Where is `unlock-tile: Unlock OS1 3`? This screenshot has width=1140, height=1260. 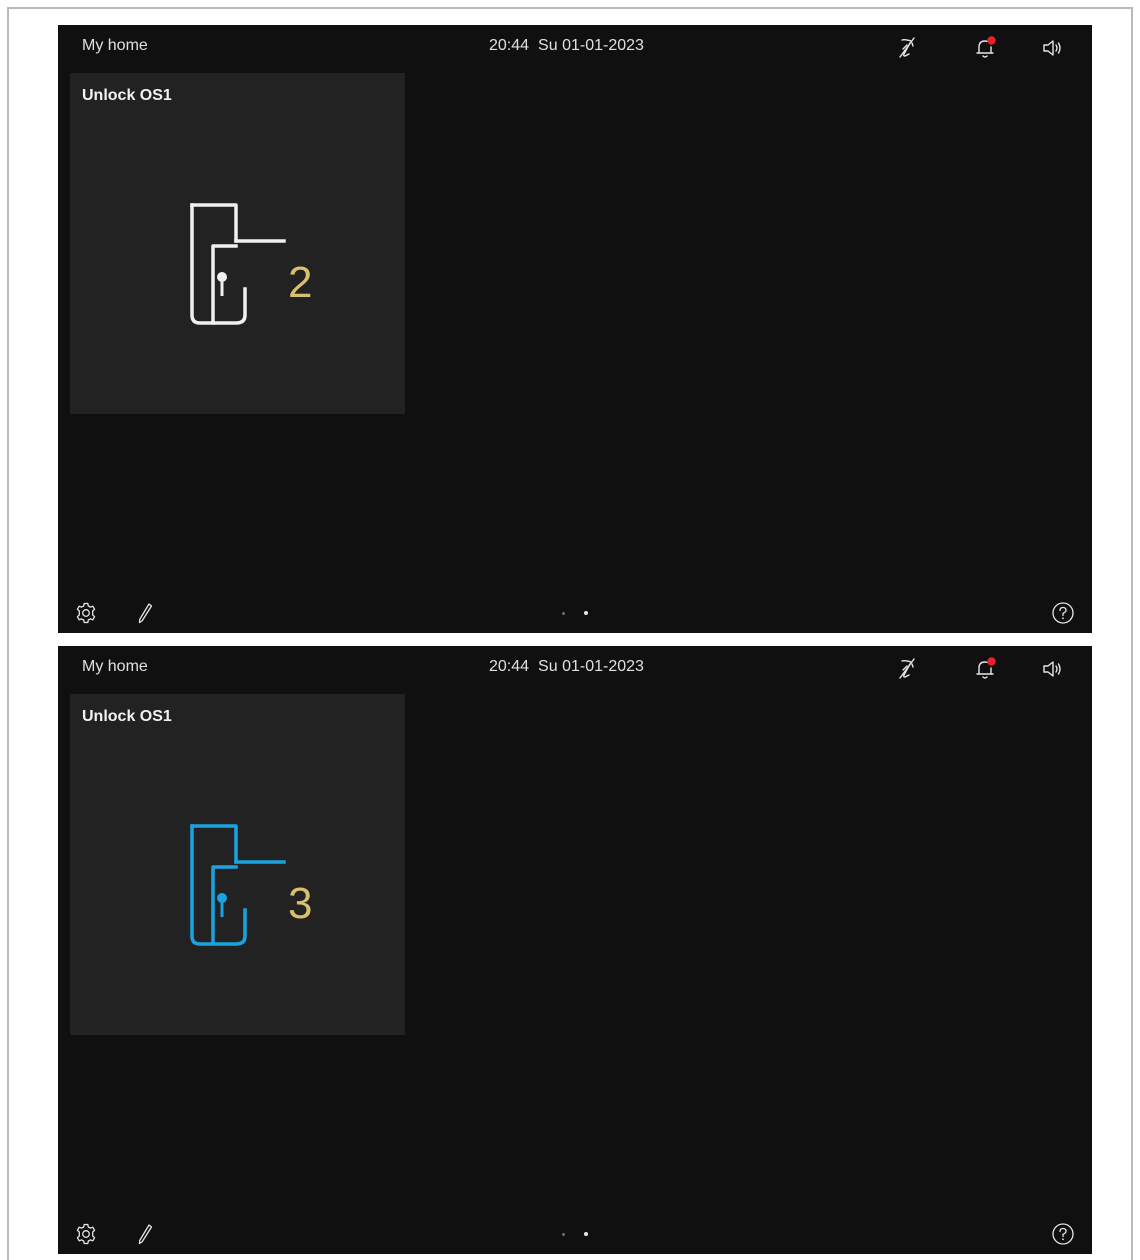
unlock-tile: Unlock OS1 3 is located at coordinates (237, 864).